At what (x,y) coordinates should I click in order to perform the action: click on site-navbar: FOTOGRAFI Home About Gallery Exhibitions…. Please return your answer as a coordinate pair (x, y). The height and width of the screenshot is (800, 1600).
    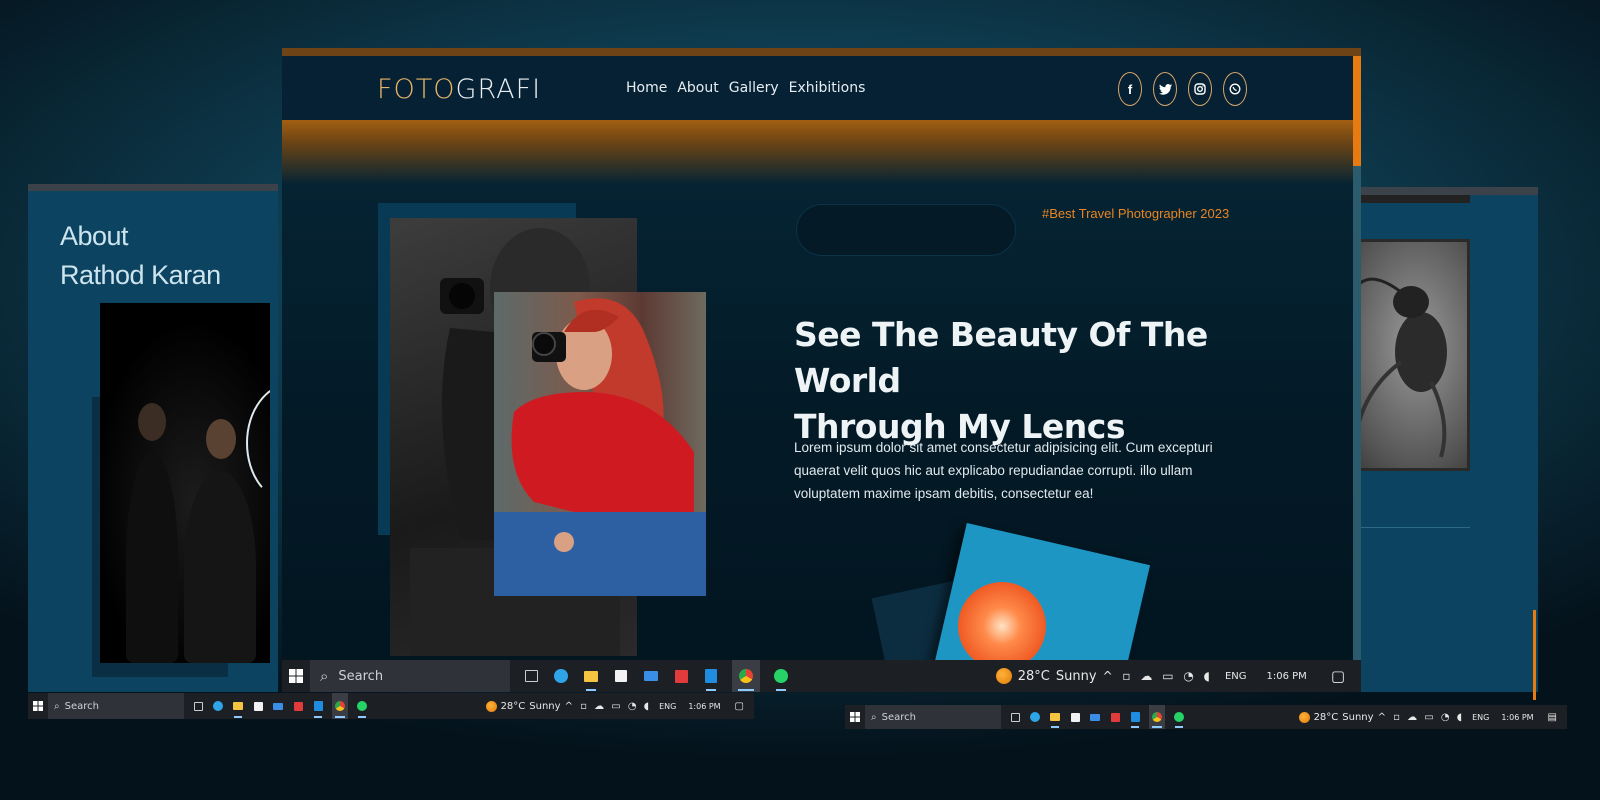
    Looking at the image, I should click on (817, 88).